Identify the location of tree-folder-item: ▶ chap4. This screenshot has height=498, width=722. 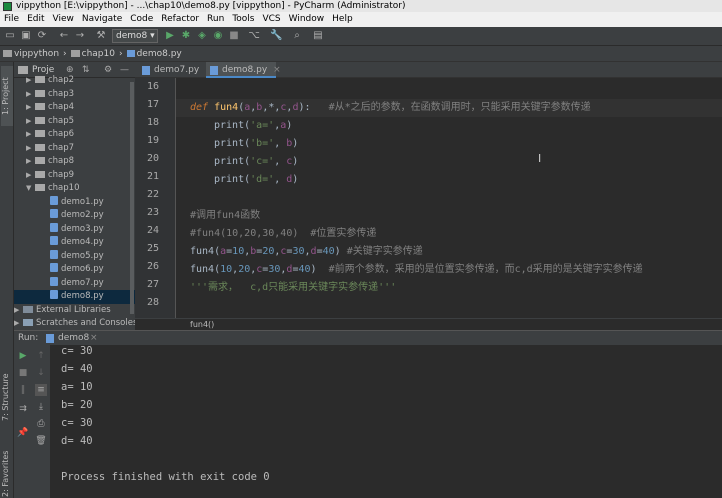
(74, 108).